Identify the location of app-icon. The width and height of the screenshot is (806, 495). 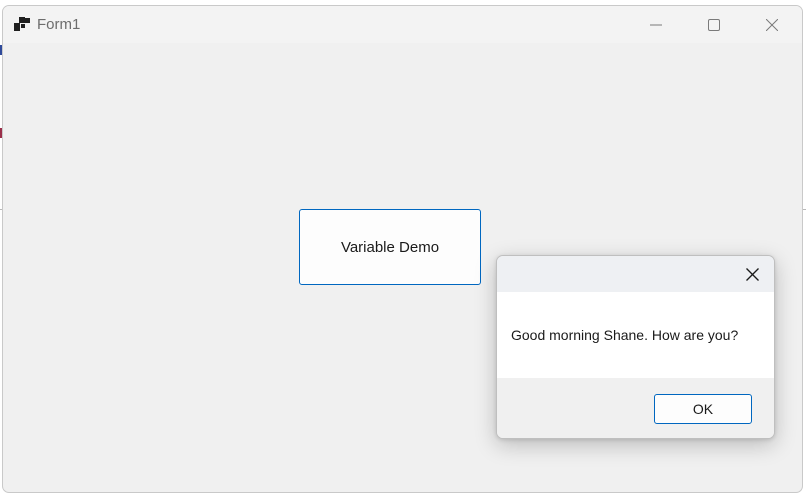
(22, 24).